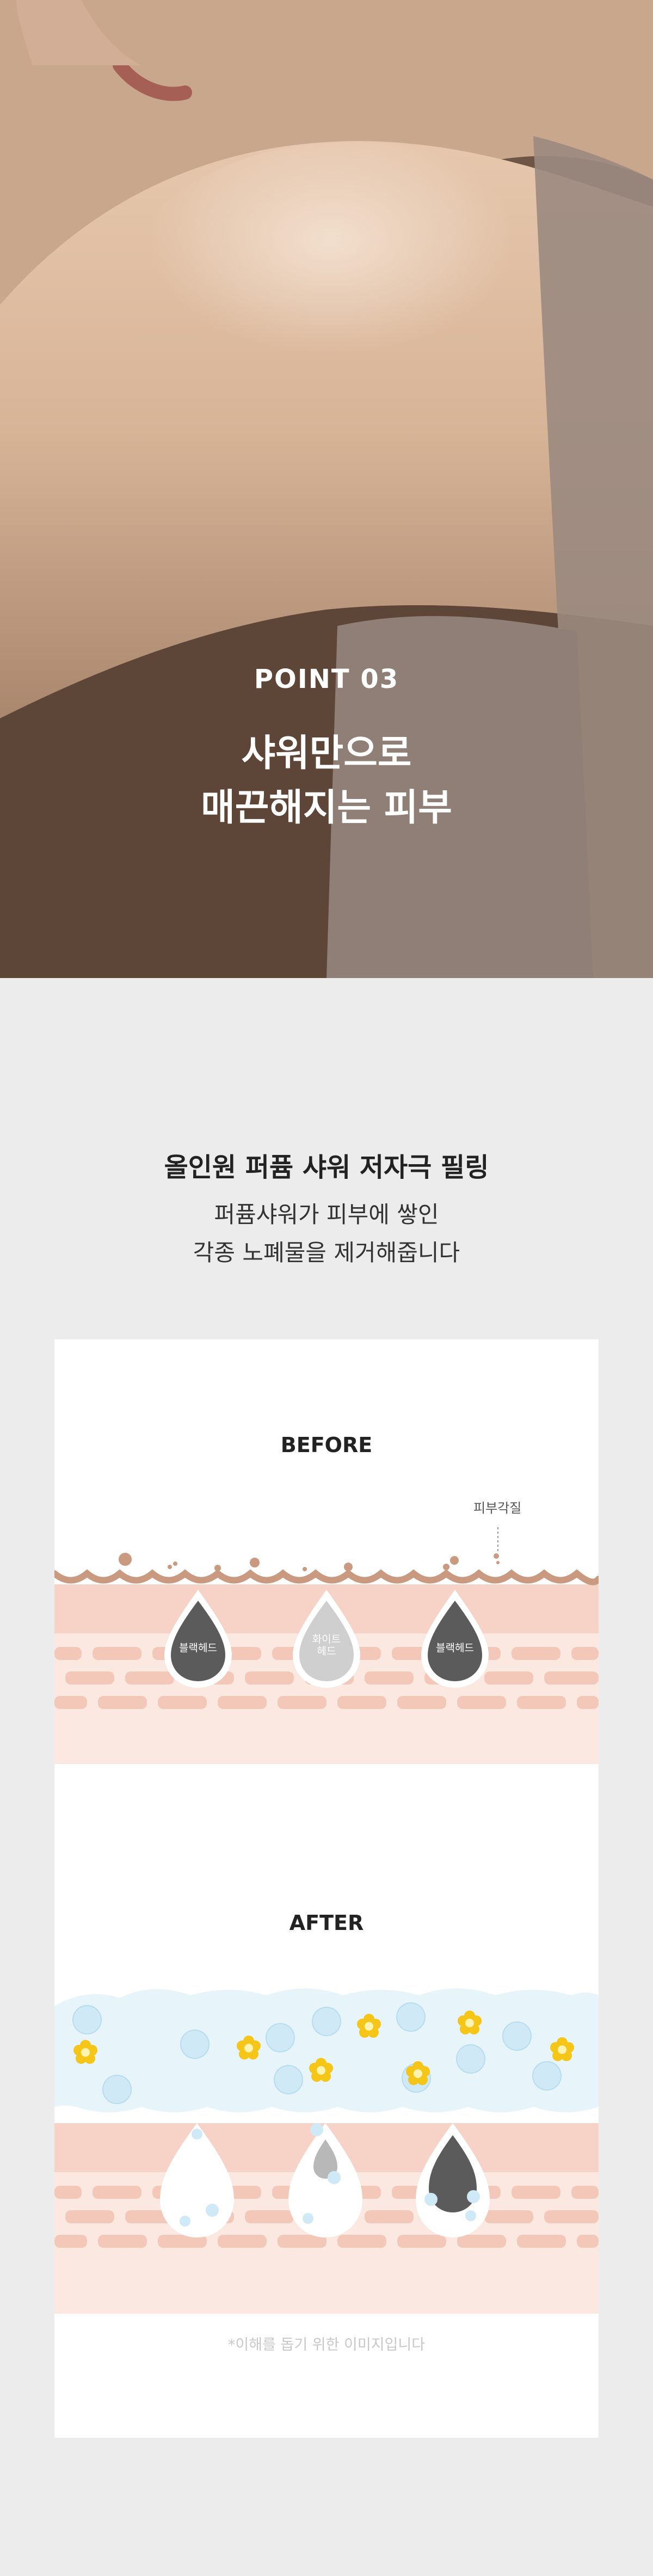  I want to click on after-label: AFTER, so click(326, 1923).